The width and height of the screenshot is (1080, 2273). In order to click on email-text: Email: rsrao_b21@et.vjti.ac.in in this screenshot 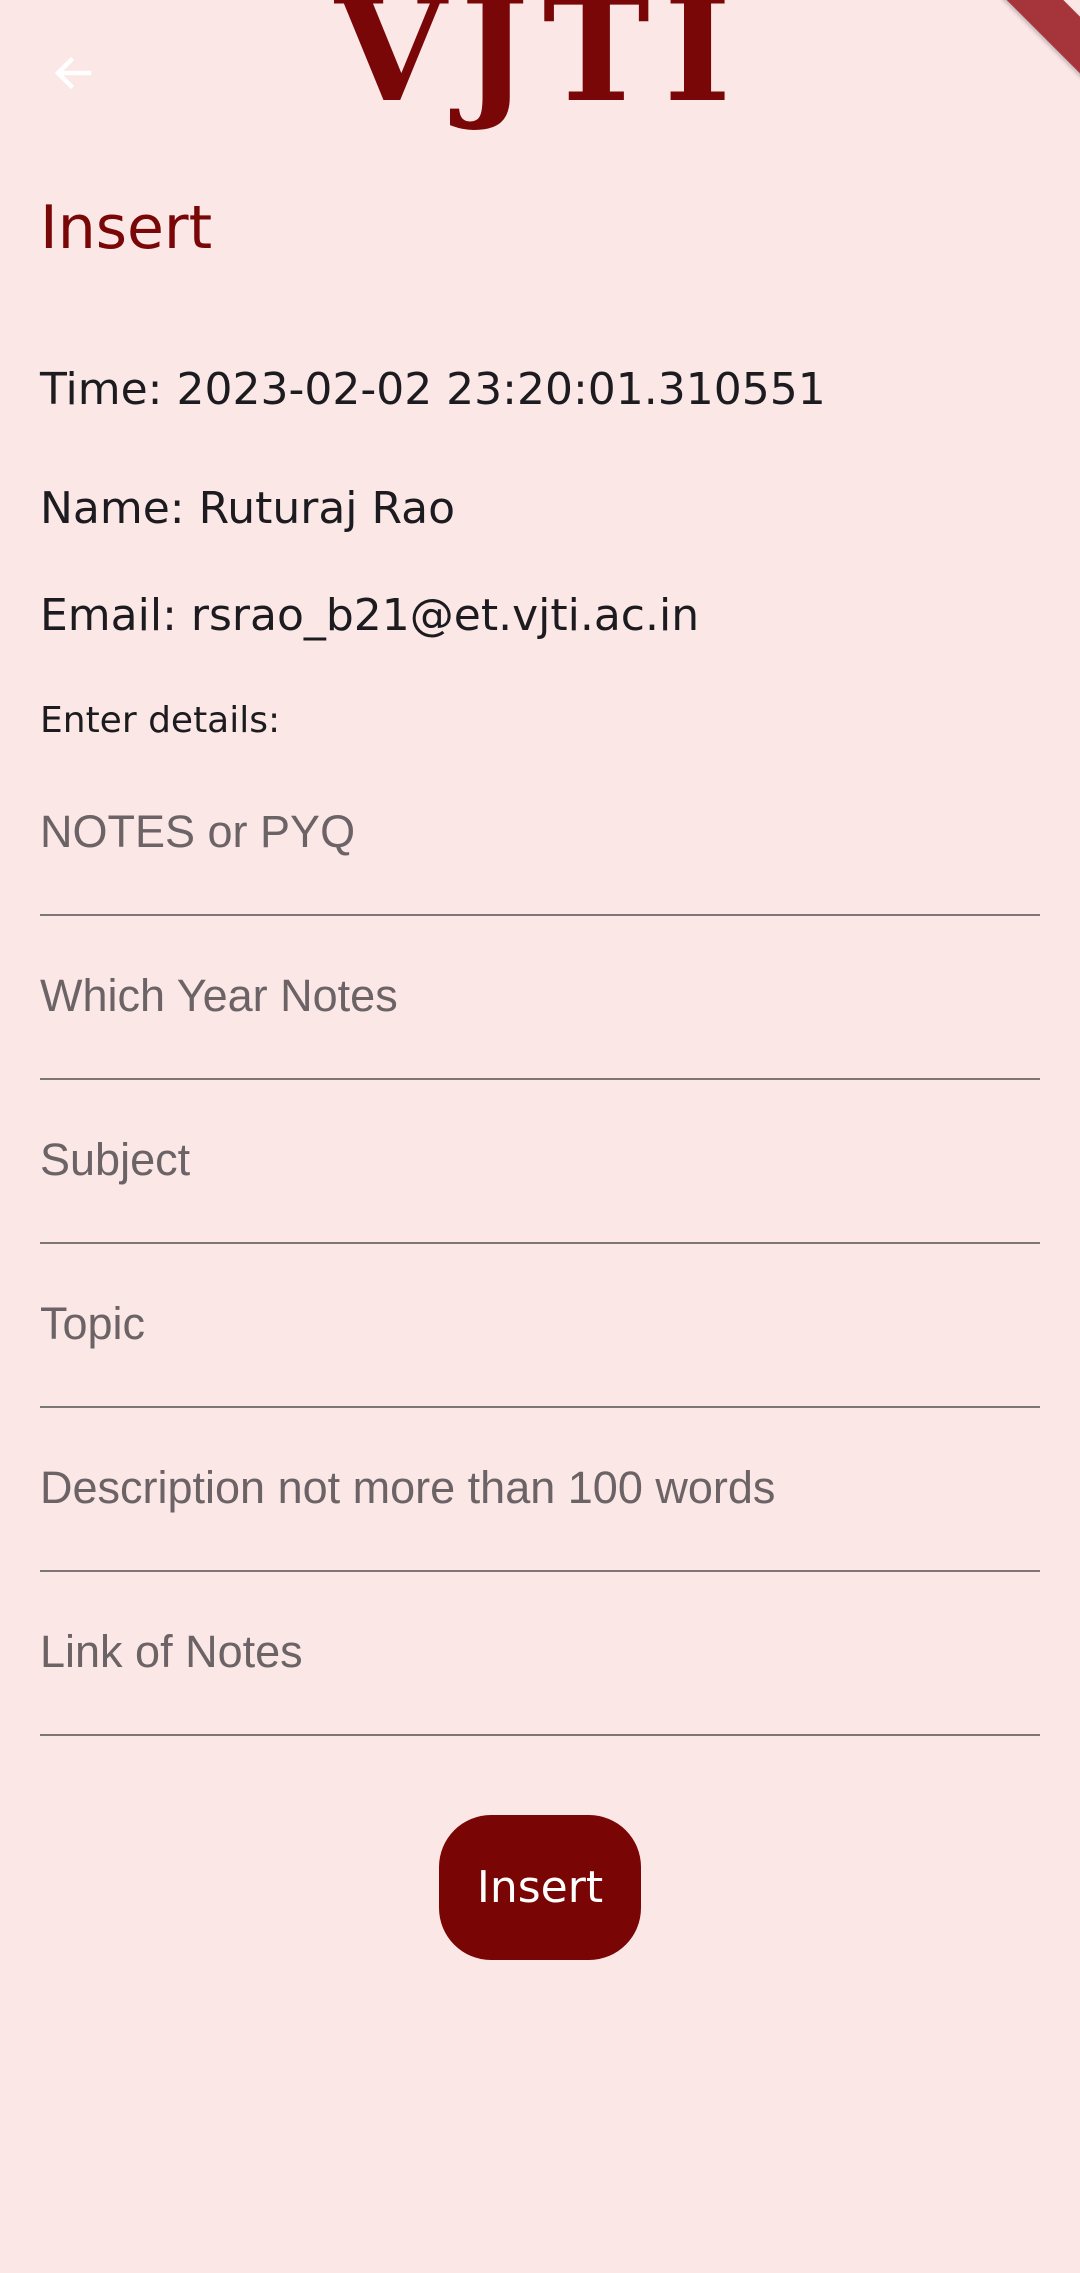, I will do `click(370, 615)`.